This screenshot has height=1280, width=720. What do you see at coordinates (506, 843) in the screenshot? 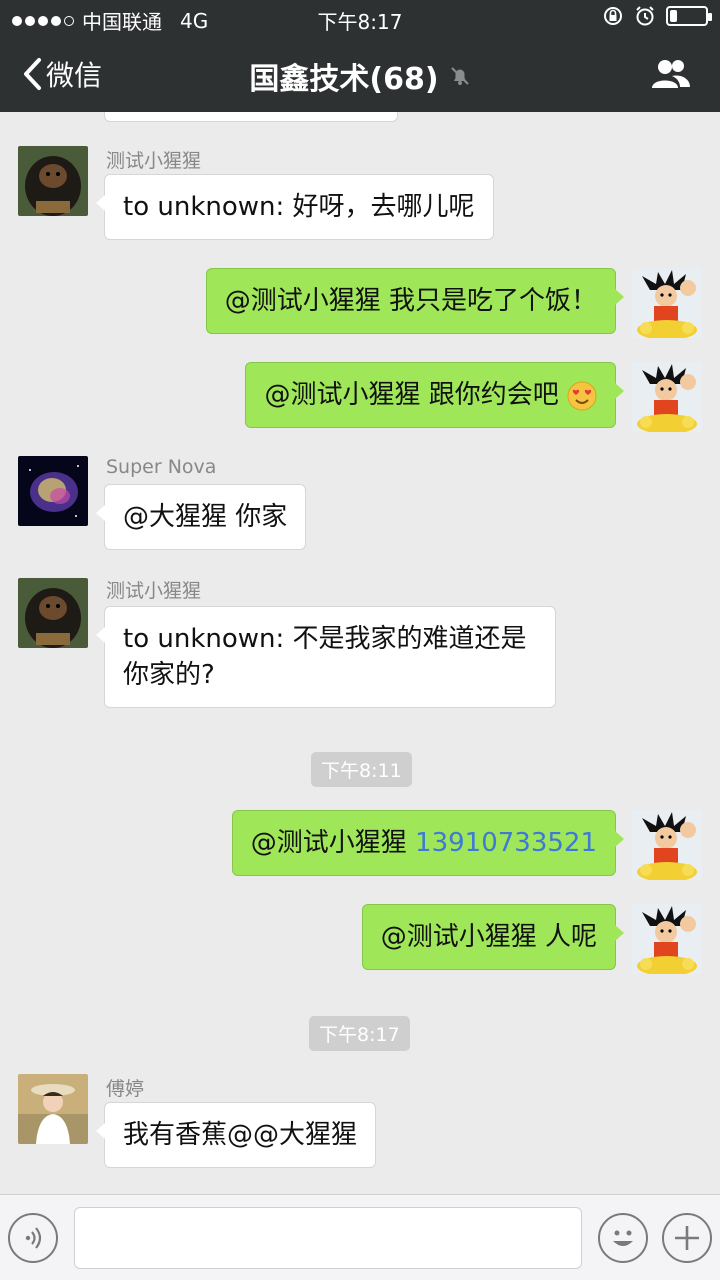
I see `phone-number-link: 13910733521` at bounding box center [506, 843].